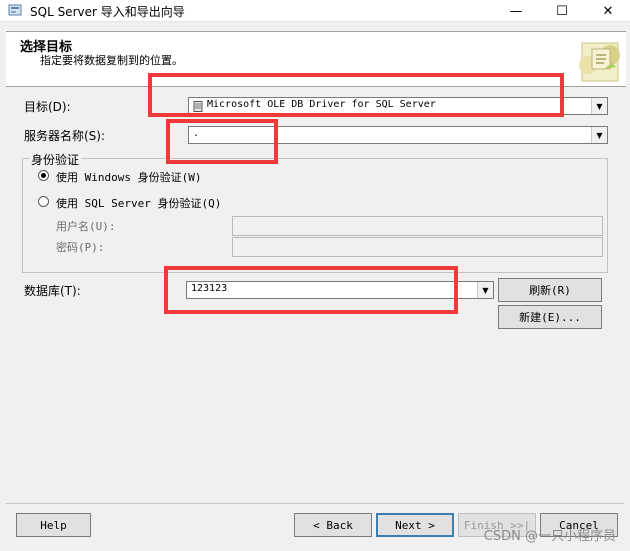 This screenshot has width=630, height=551. What do you see at coordinates (128, 177) in the screenshot?
I see `windows-auth-label: 使用 Windows 身份验证(W)` at bounding box center [128, 177].